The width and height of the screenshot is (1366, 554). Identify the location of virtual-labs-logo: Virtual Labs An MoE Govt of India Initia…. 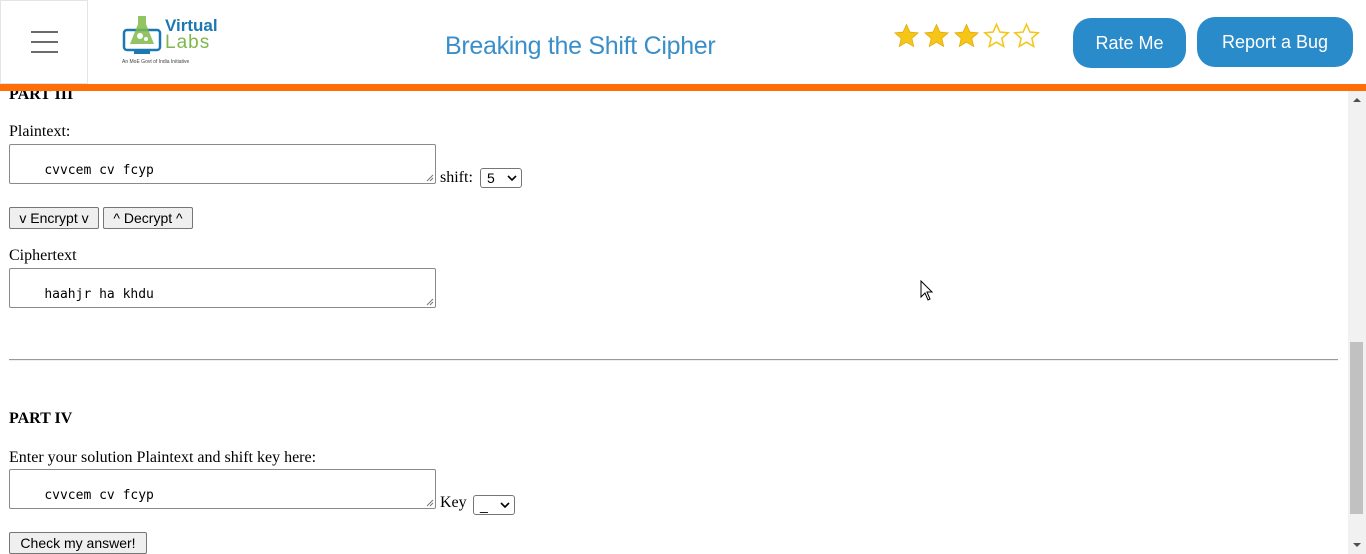
(175, 42).